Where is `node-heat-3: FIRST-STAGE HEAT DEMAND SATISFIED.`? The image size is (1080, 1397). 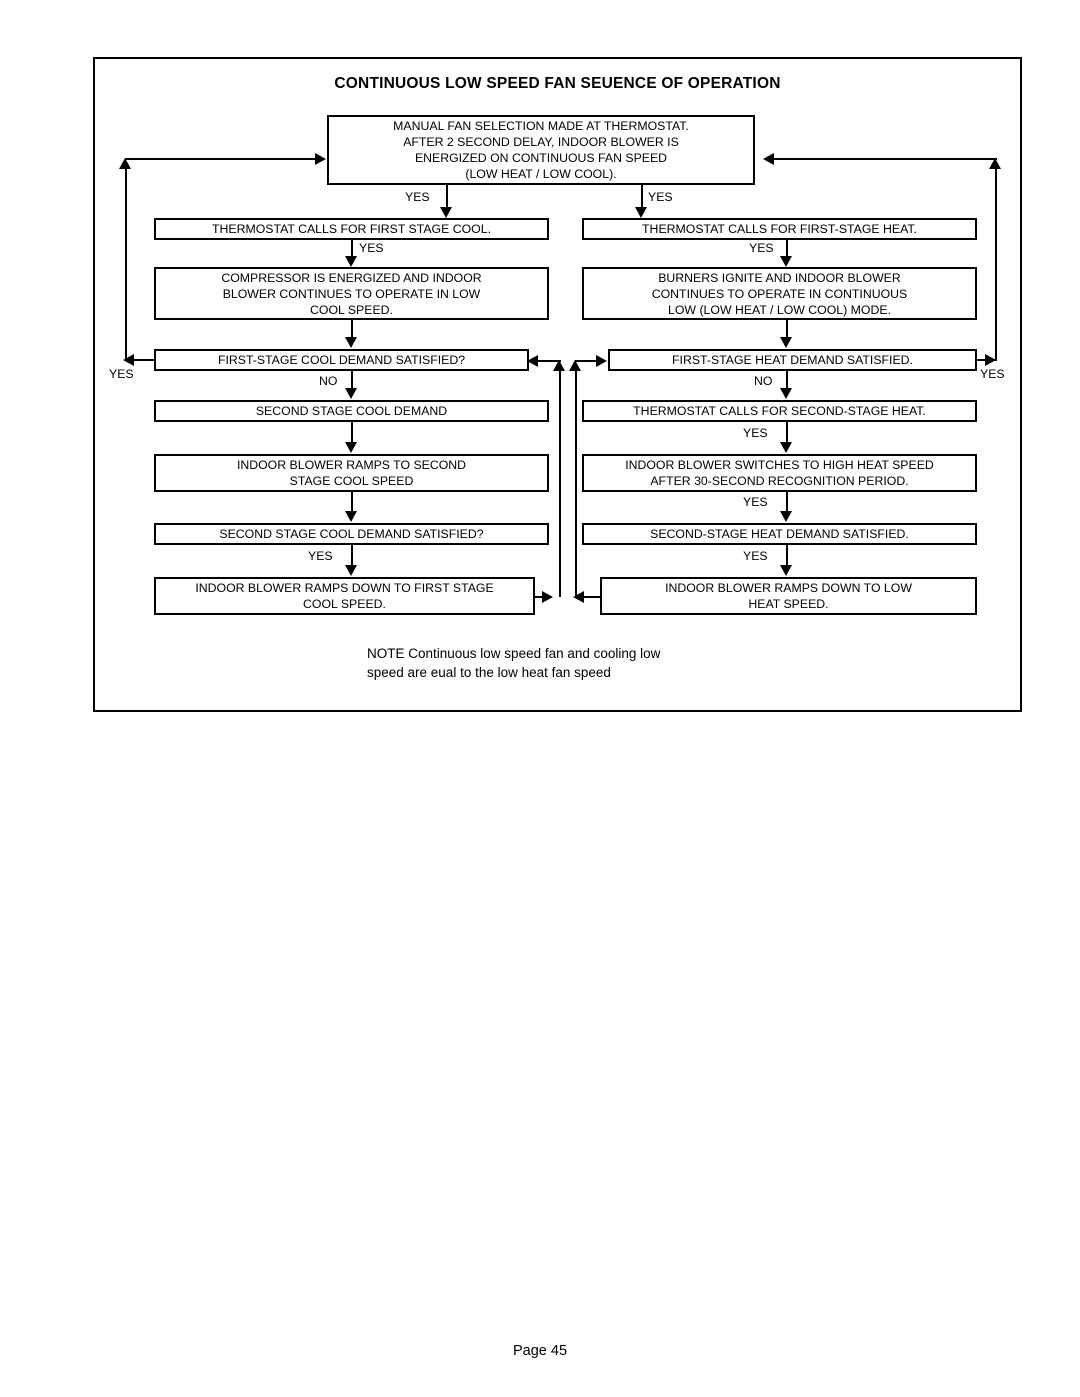 node-heat-3: FIRST-STAGE HEAT DEMAND SATISFIED. is located at coordinates (792, 360).